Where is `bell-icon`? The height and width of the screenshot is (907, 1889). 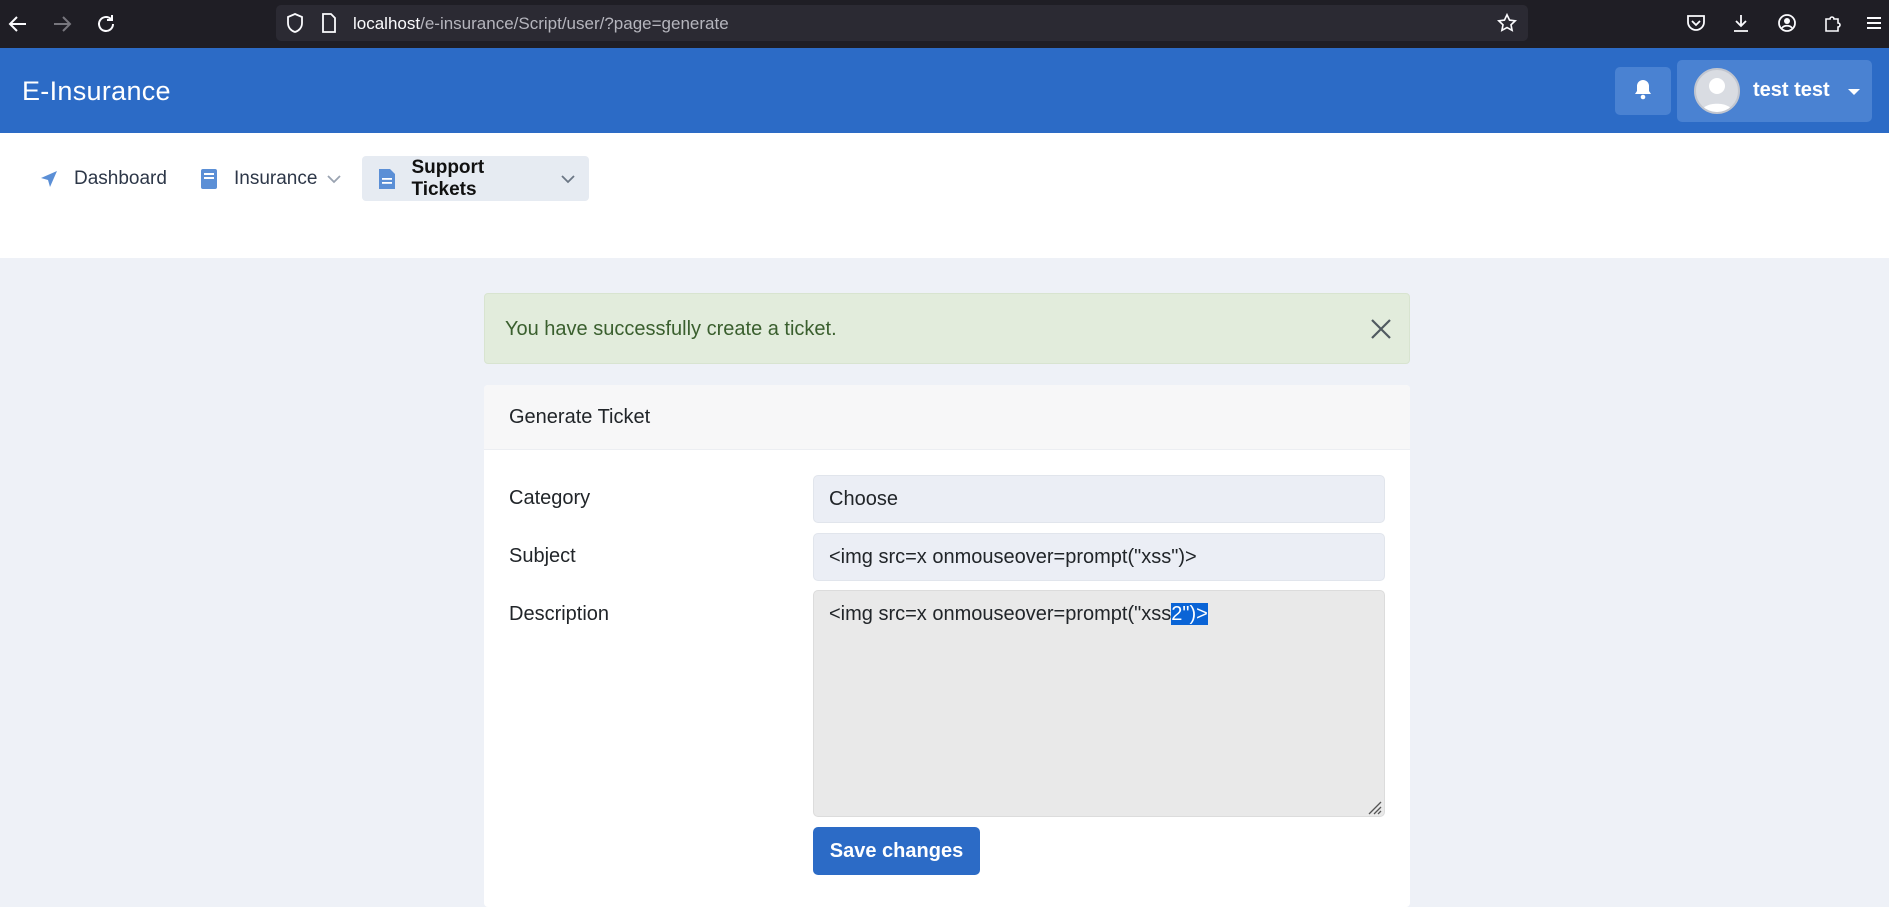
bell-icon is located at coordinates (1643, 91).